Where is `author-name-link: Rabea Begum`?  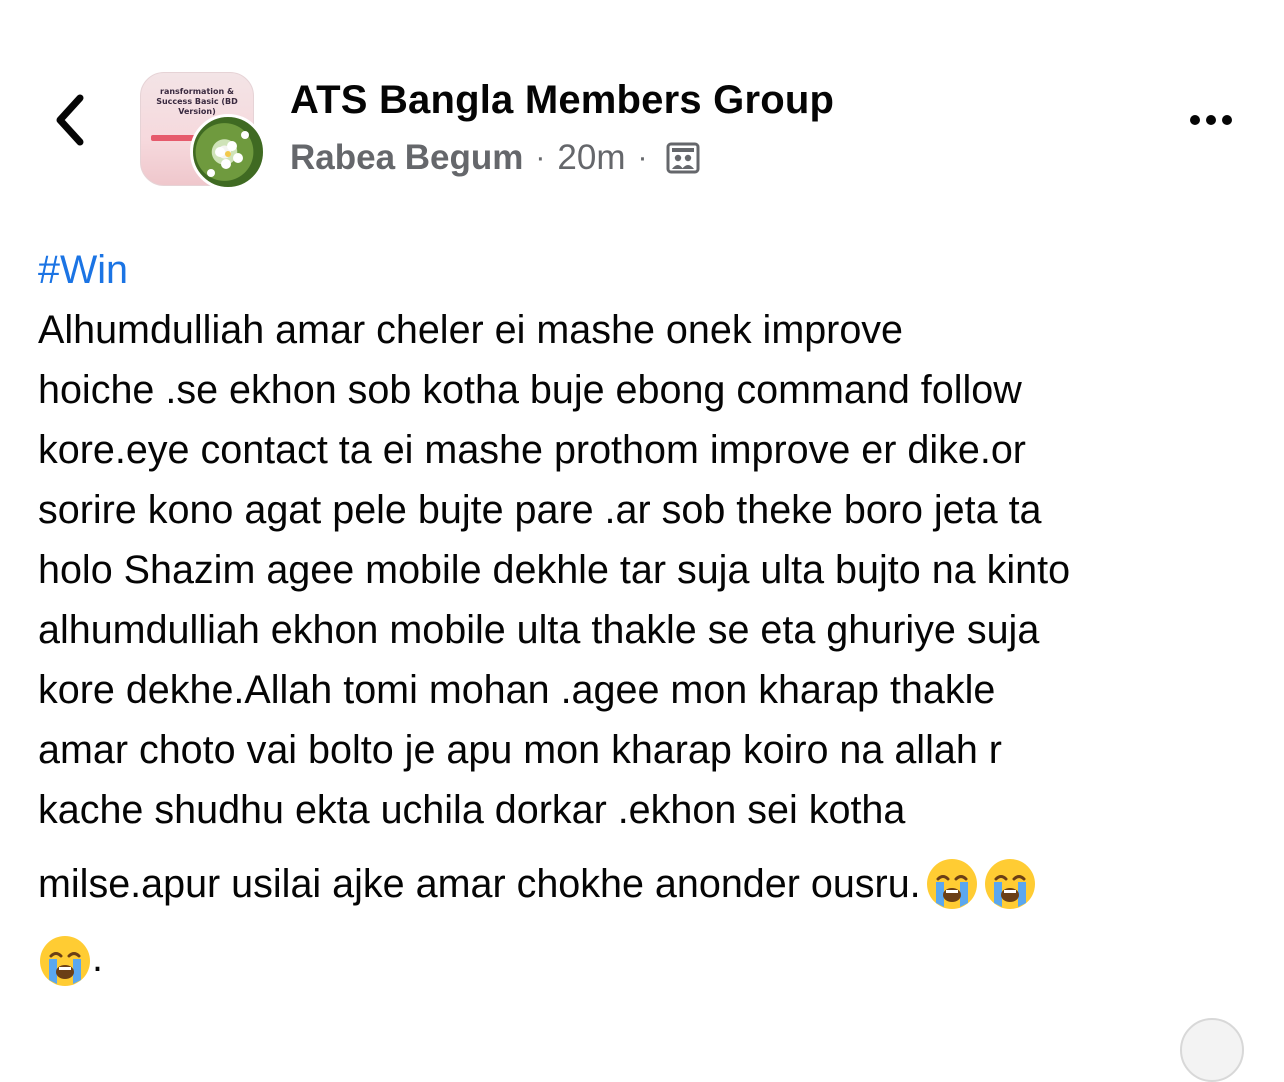 author-name-link: Rabea Begum is located at coordinates (406, 158).